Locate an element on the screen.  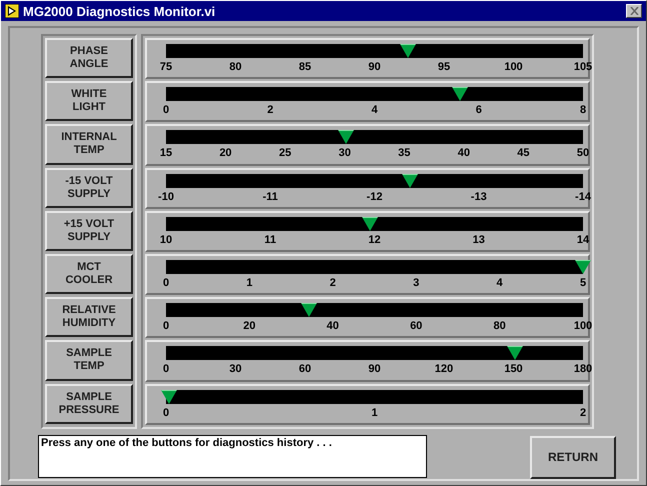
scale-label: 150 is located at coordinates (513, 369).